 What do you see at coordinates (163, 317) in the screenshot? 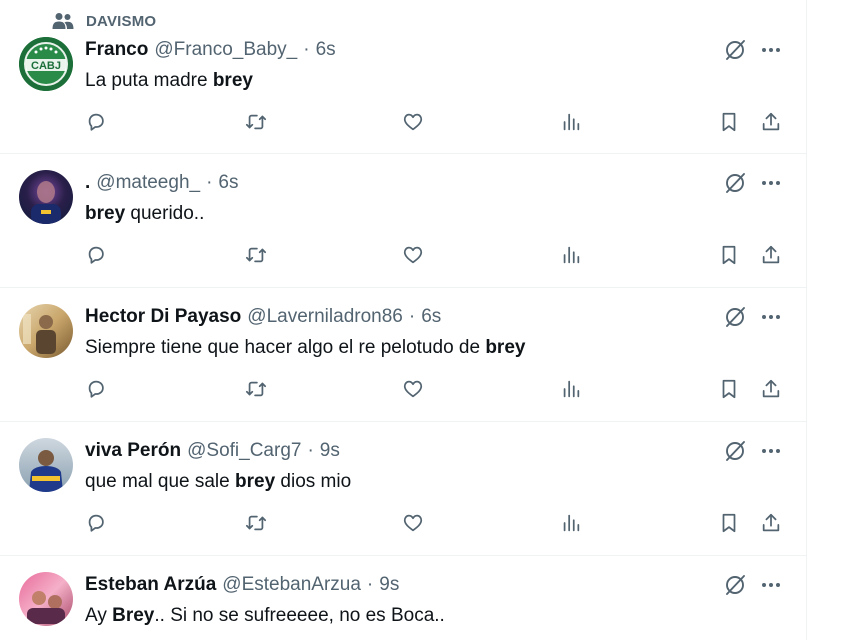
I see `display-name: Hector Di Payaso` at bounding box center [163, 317].